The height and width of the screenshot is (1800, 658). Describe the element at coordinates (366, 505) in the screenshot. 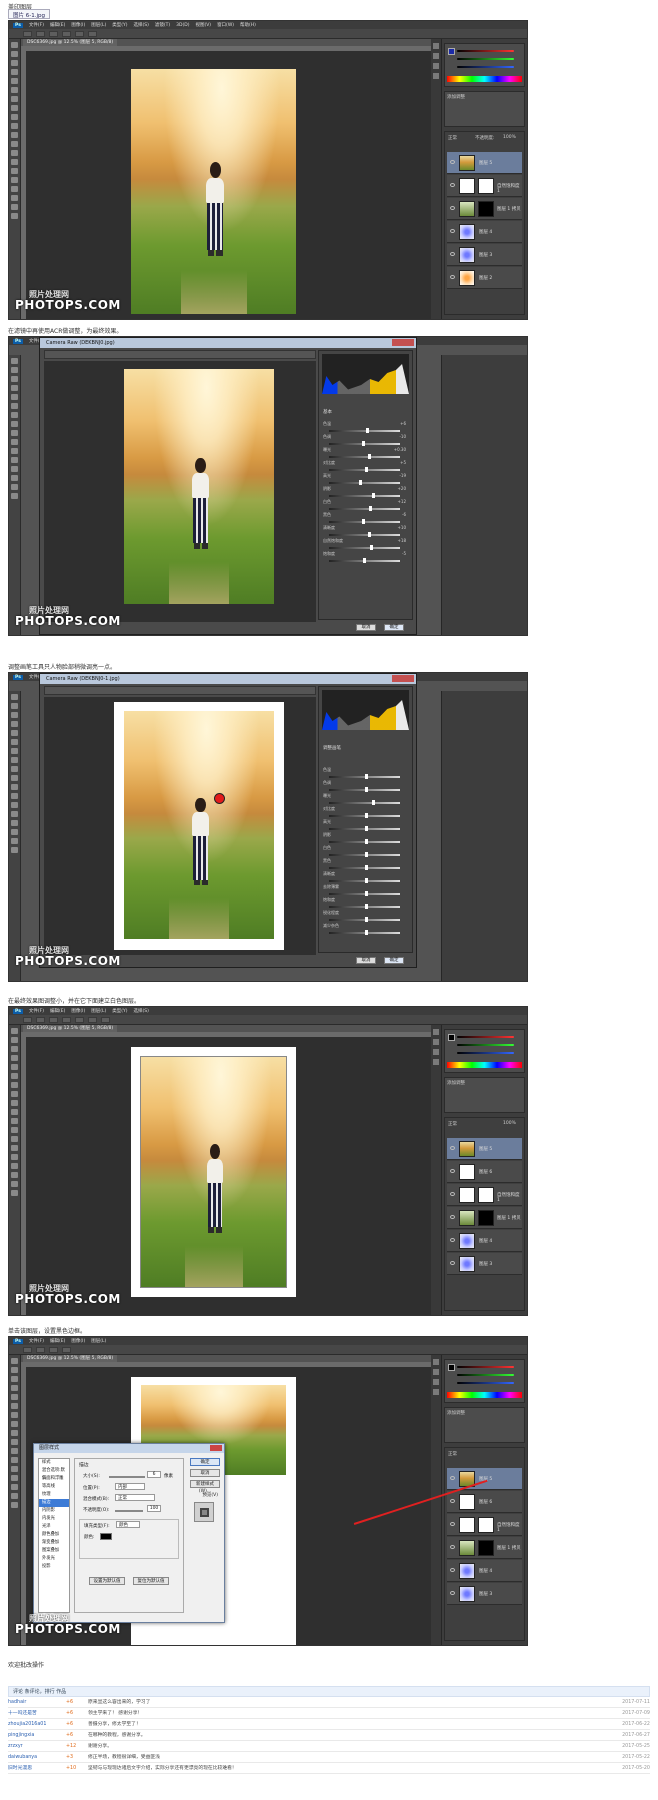

I see `slider-row: 白色 +12` at that location.